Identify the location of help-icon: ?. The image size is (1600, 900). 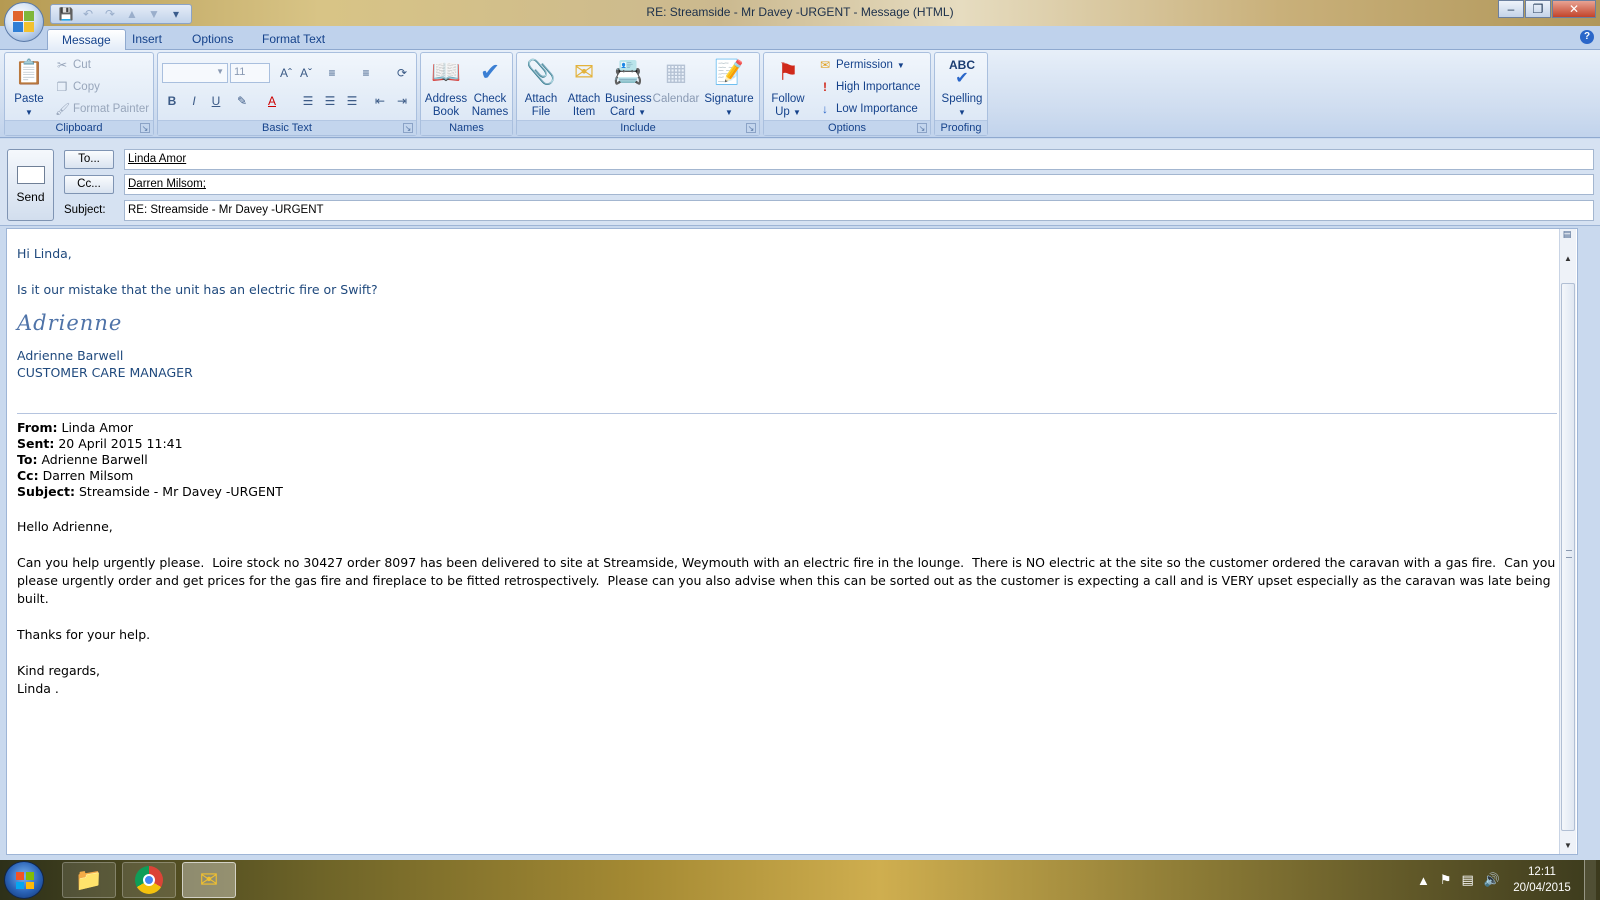
(1587, 37).